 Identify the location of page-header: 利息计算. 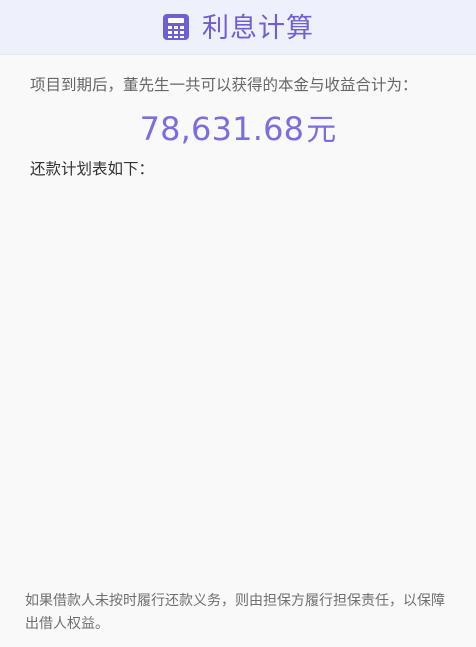
(238, 27).